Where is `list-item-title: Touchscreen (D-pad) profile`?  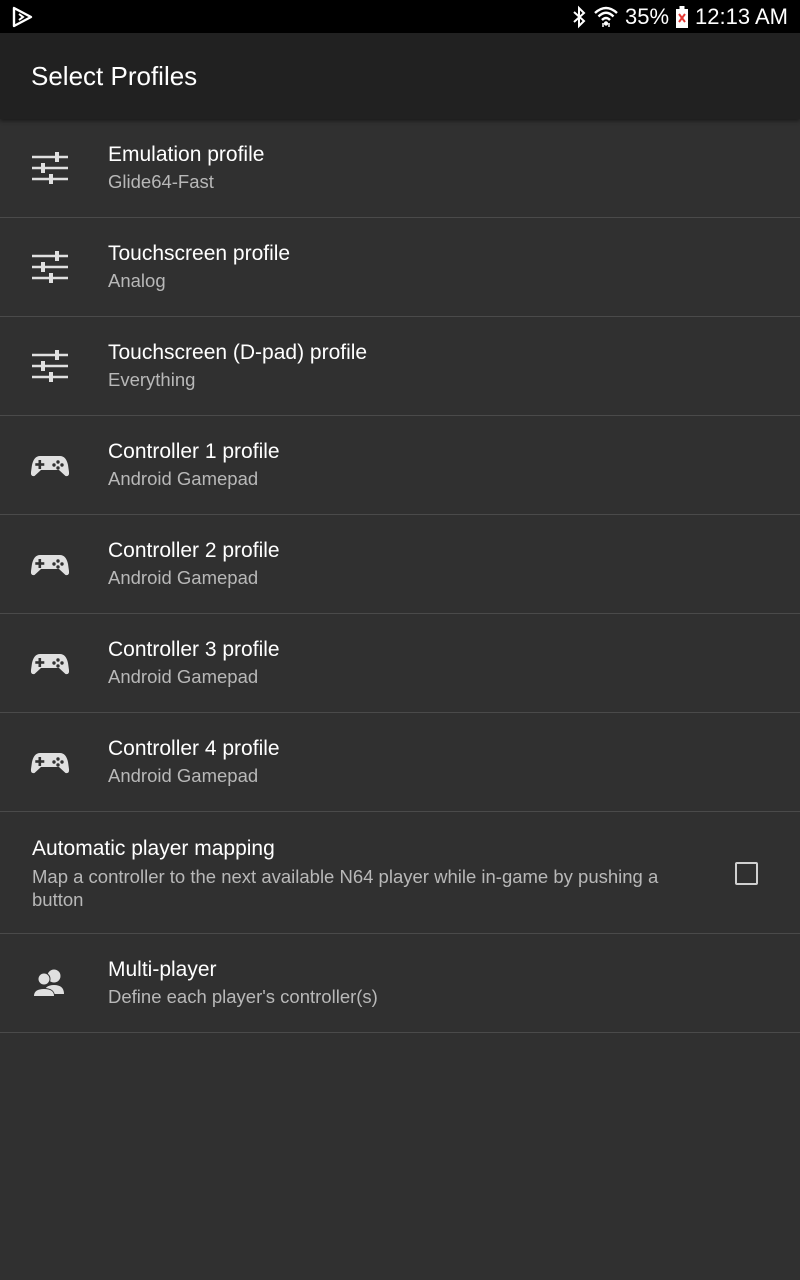
list-item-title: Touchscreen (D-pad) profile is located at coordinates (238, 352).